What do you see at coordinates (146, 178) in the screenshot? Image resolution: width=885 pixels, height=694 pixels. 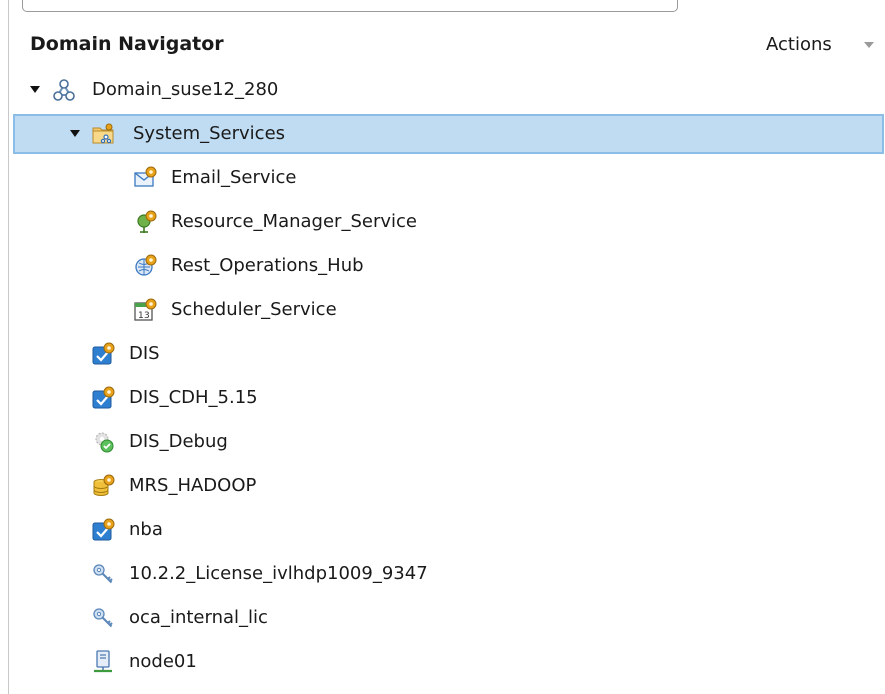 I see `email-service-icon` at bounding box center [146, 178].